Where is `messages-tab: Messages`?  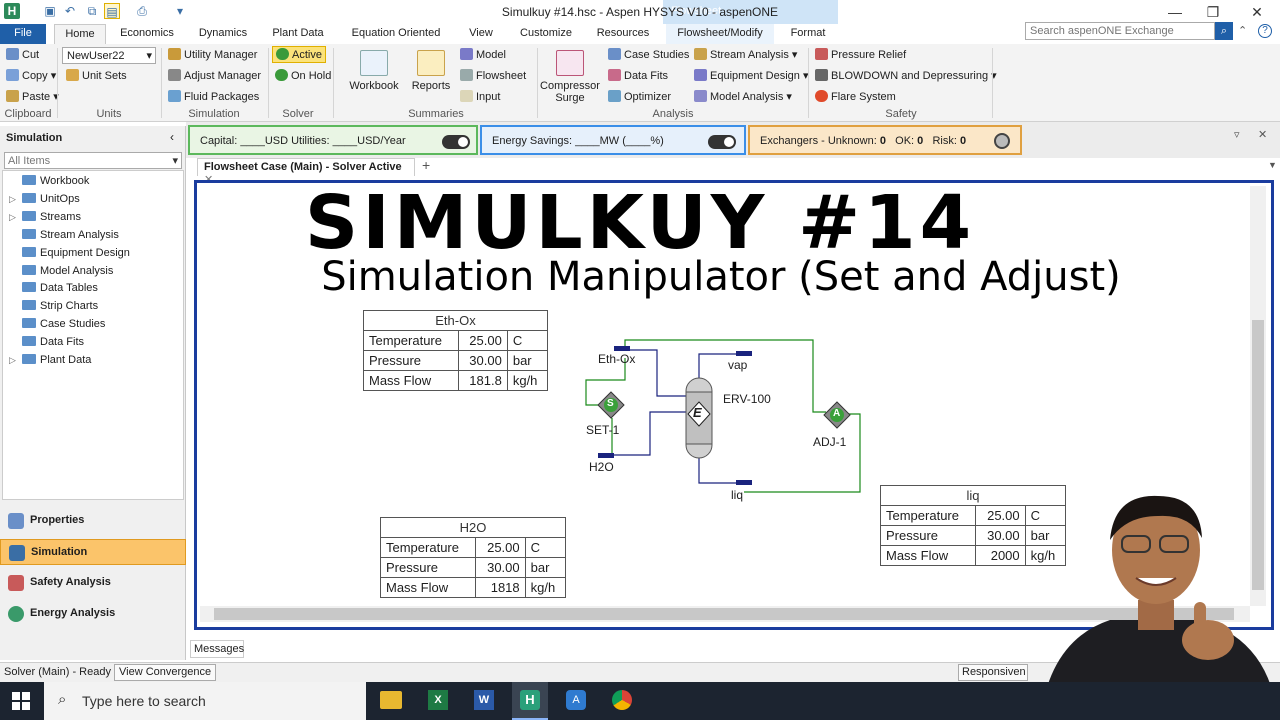 messages-tab: Messages is located at coordinates (217, 649).